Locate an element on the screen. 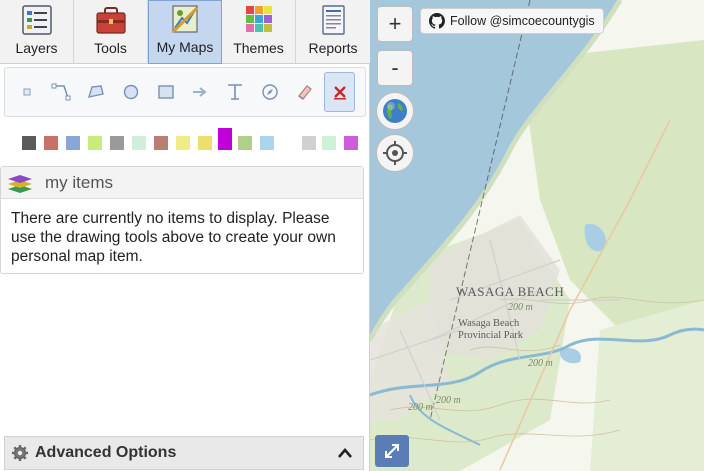 This screenshot has height=471, width=704. chevron-up-icon is located at coordinates (345, 453).